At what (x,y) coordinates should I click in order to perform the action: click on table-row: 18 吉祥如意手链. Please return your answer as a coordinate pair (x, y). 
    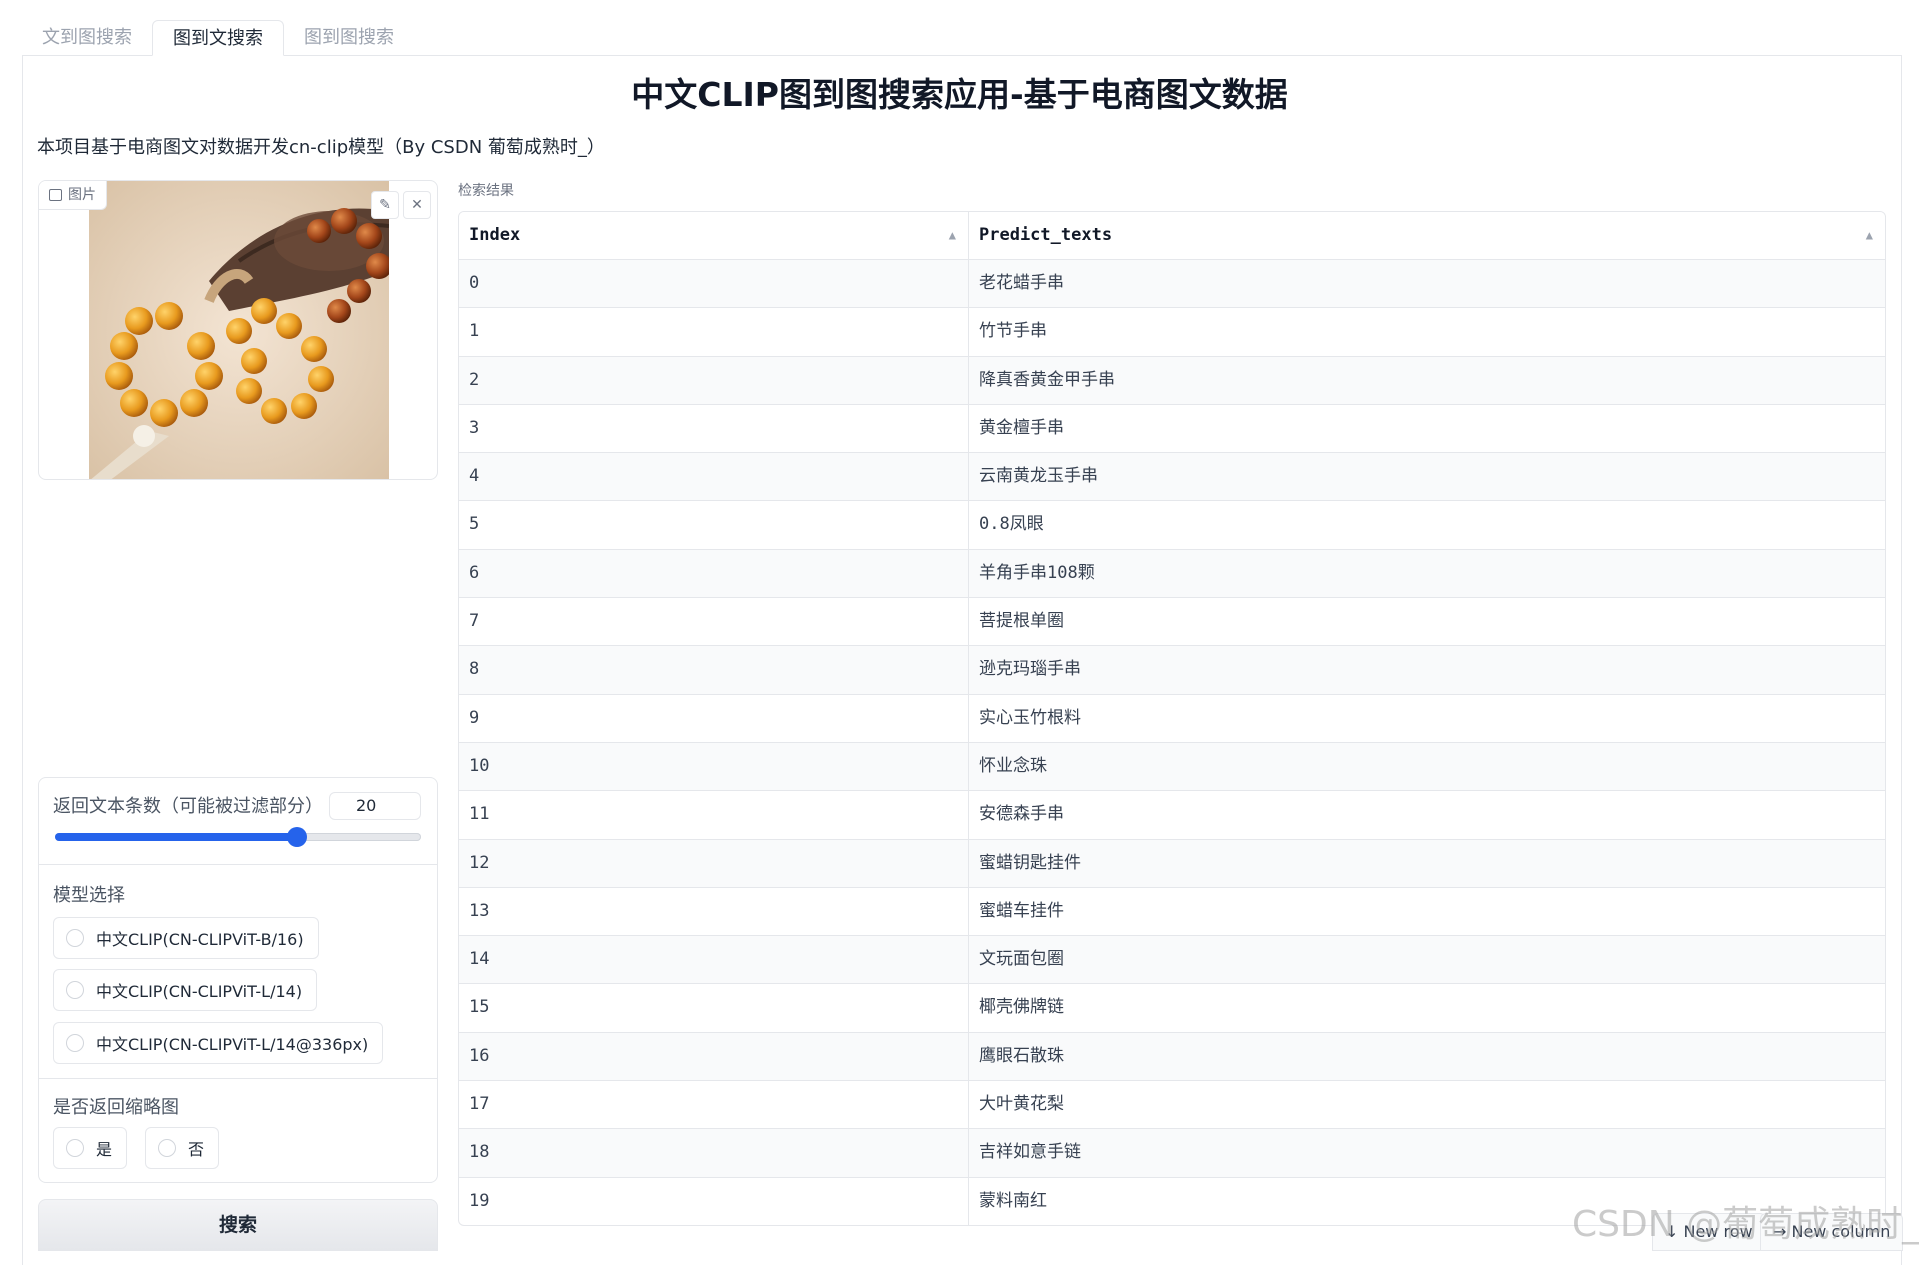
    Looking at the image, I should click on (1172, 1153).